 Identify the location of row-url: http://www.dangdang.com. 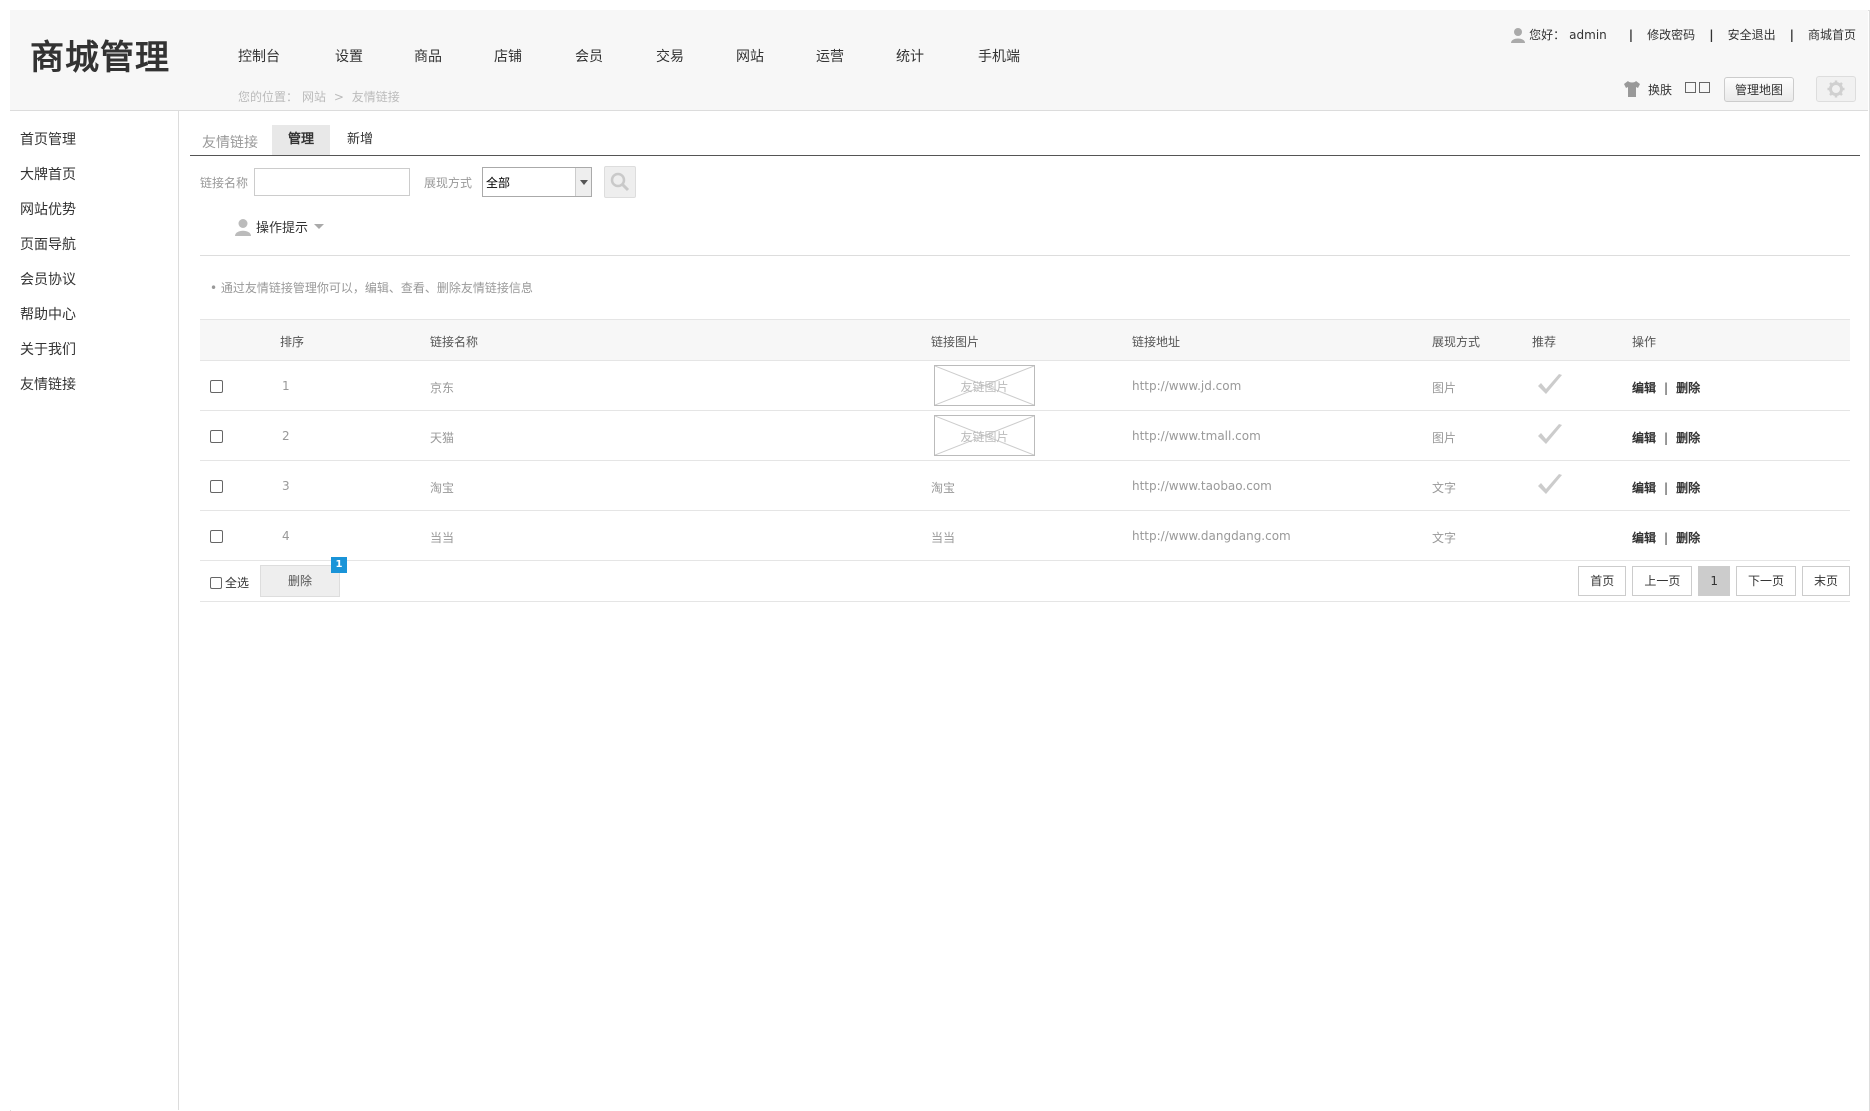
(1211, 536).